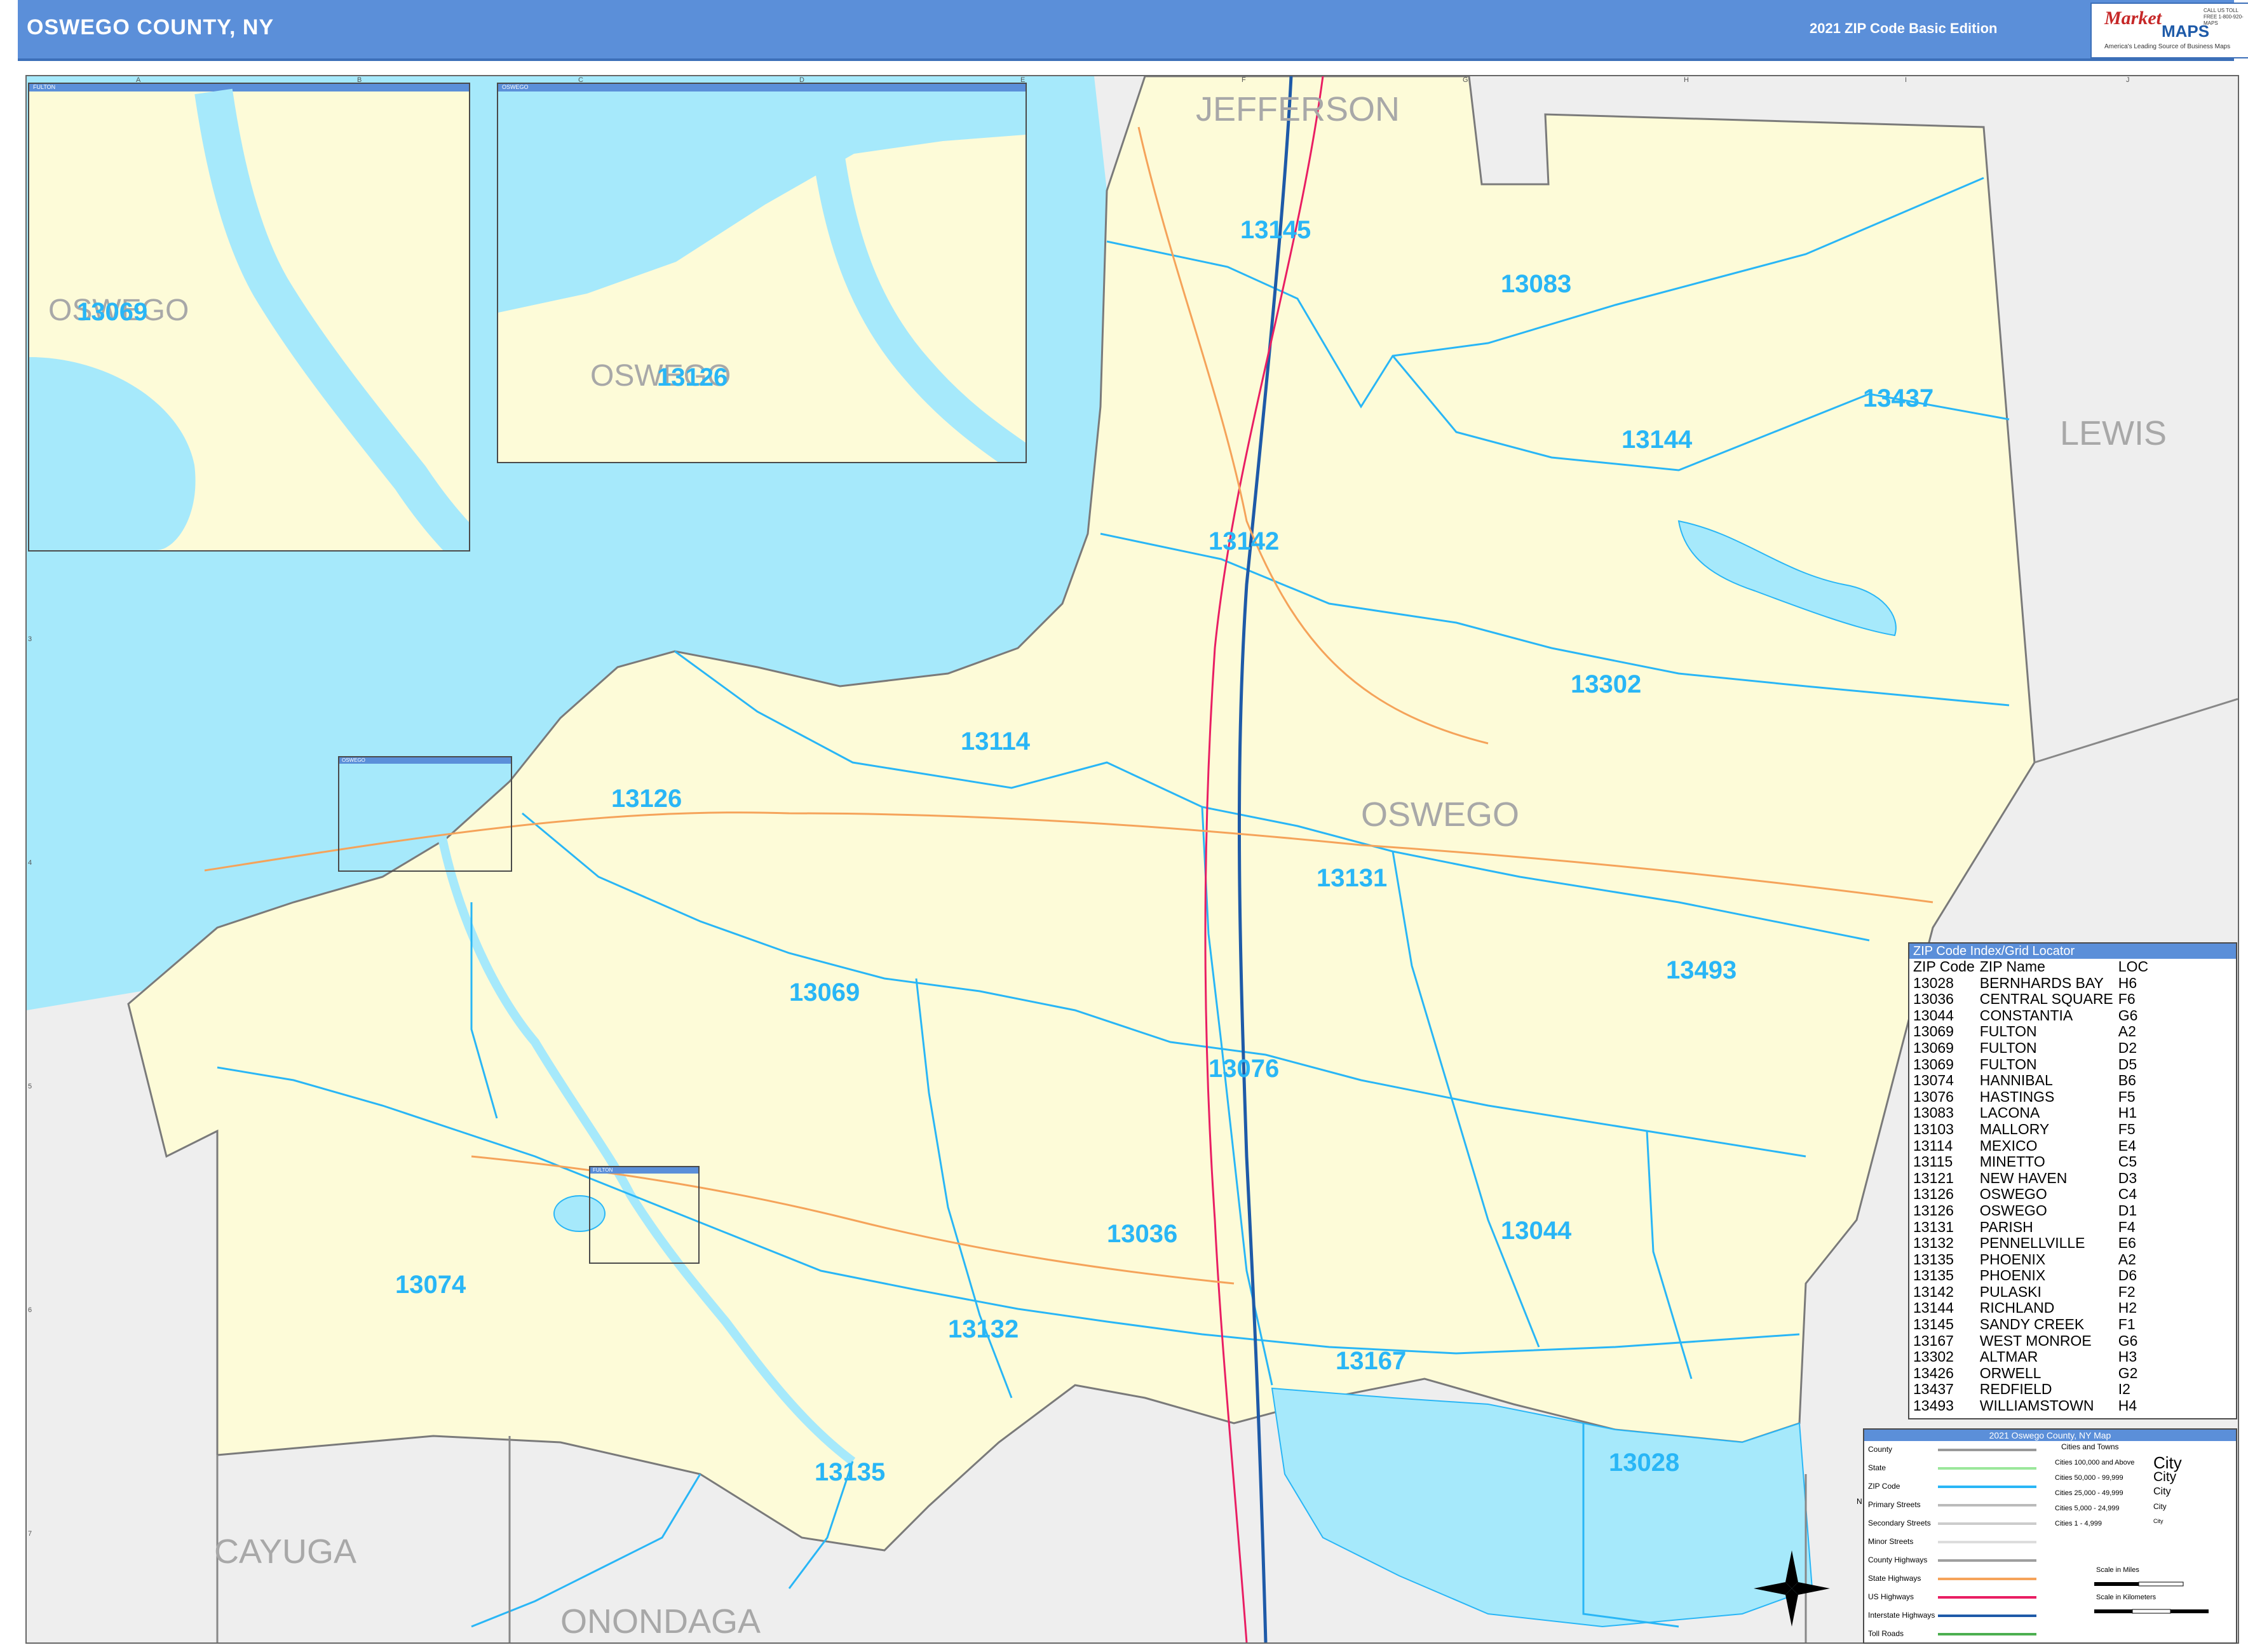 The height and width of the screenshot is (1652, 2248). Describe the element at coordinates (1933, 1243) in the screenshot. I see `zip-index-cell-zip: 13132` at that location.